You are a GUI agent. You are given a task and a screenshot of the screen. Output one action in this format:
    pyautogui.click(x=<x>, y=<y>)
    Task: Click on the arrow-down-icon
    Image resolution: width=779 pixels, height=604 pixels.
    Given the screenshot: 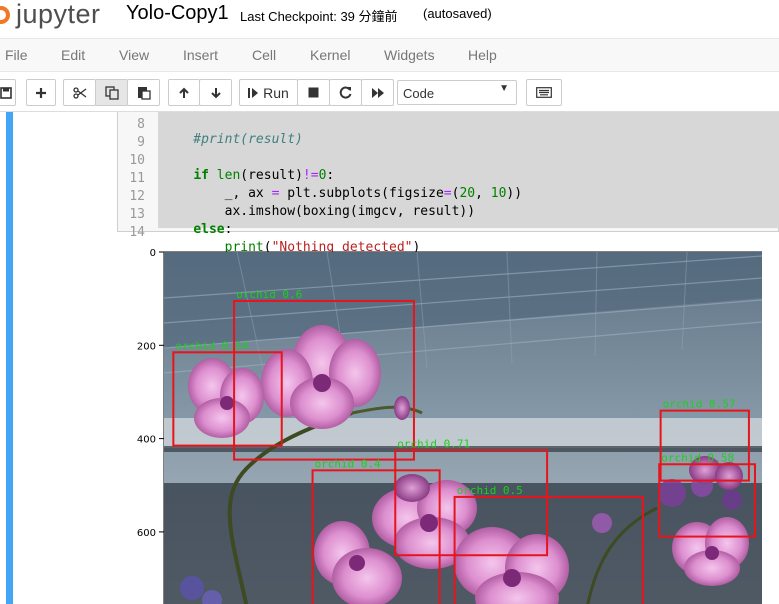 What is the action you would take?
    pyautogui.click(x=215, y=92)
    